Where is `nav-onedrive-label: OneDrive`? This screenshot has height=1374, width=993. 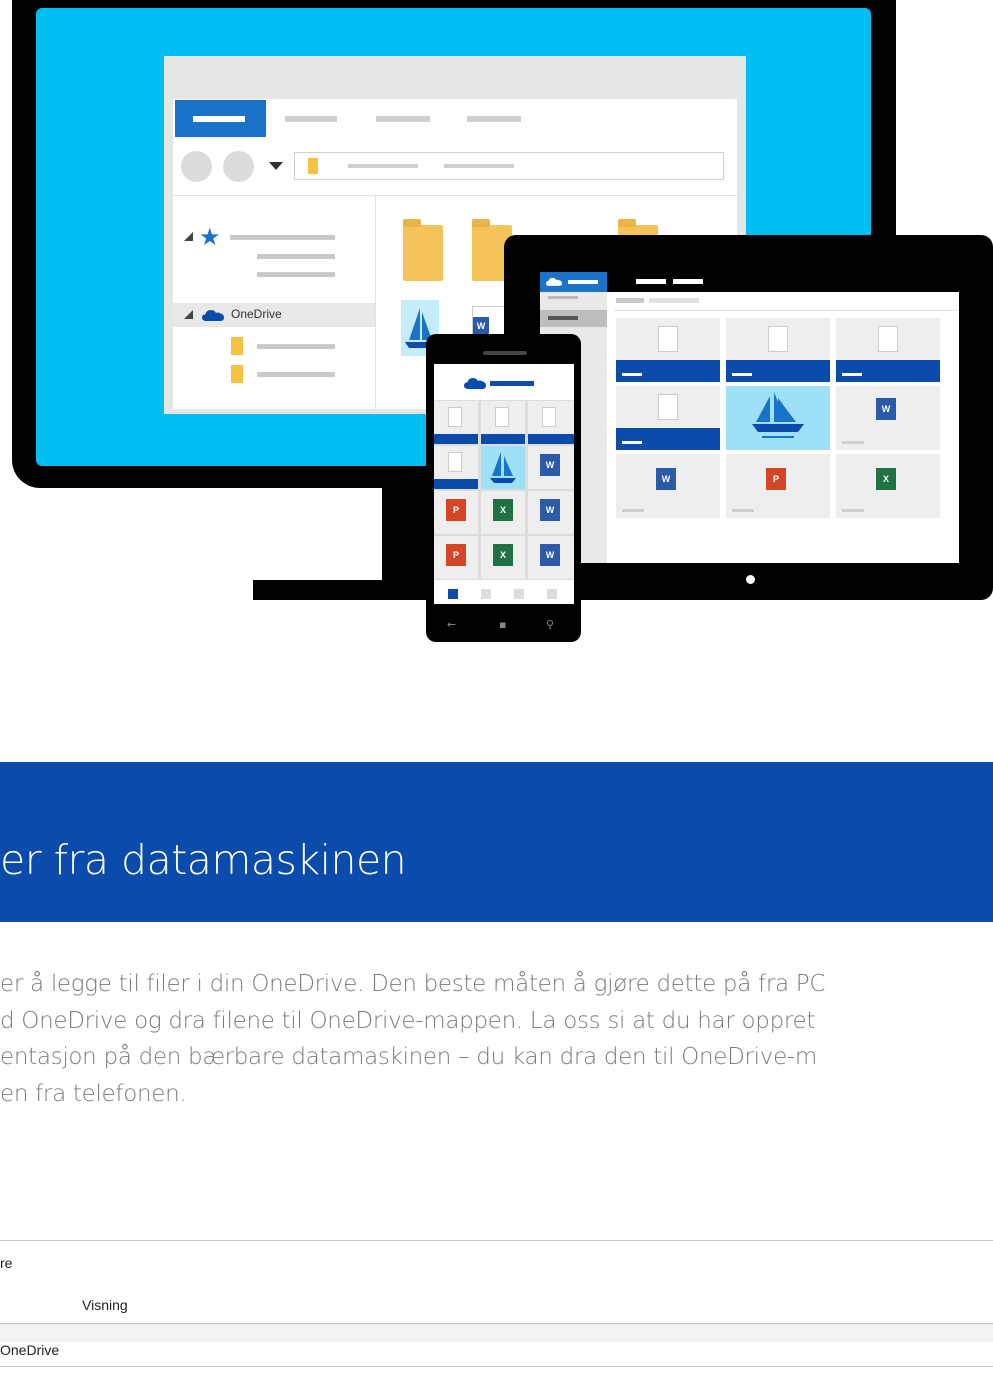 nav-onedrive-label: OneDrive is located at coordinates (256, 314).